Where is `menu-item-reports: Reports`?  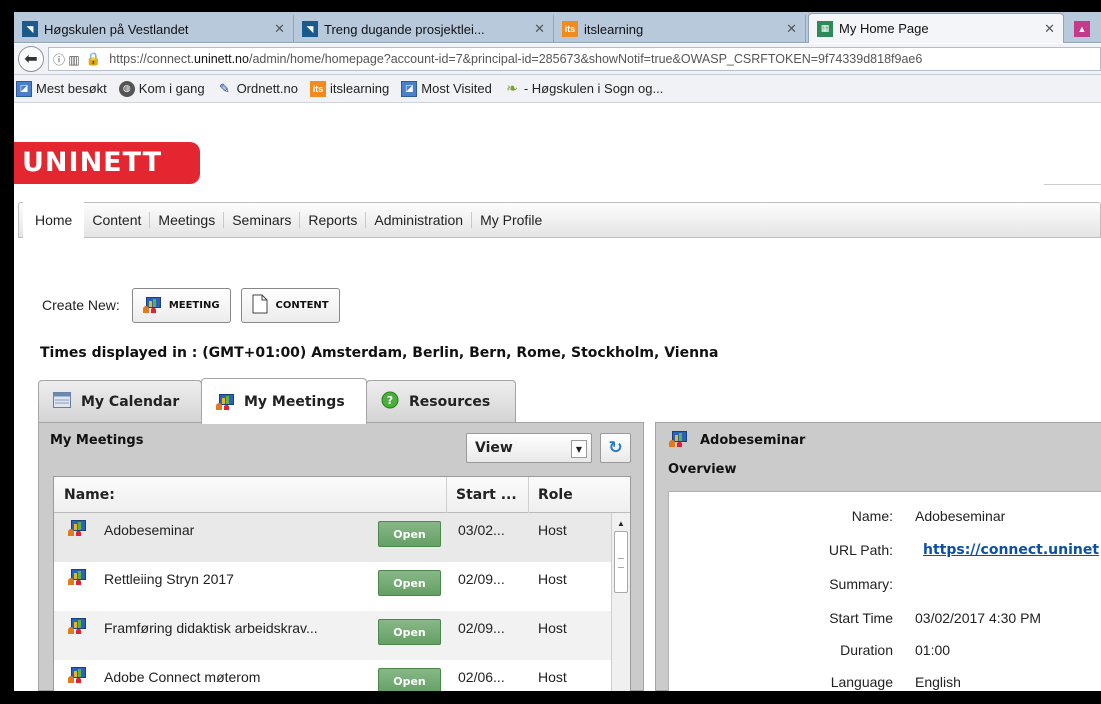
menu-item-reports: Reports is located at coordinates (332, 220).